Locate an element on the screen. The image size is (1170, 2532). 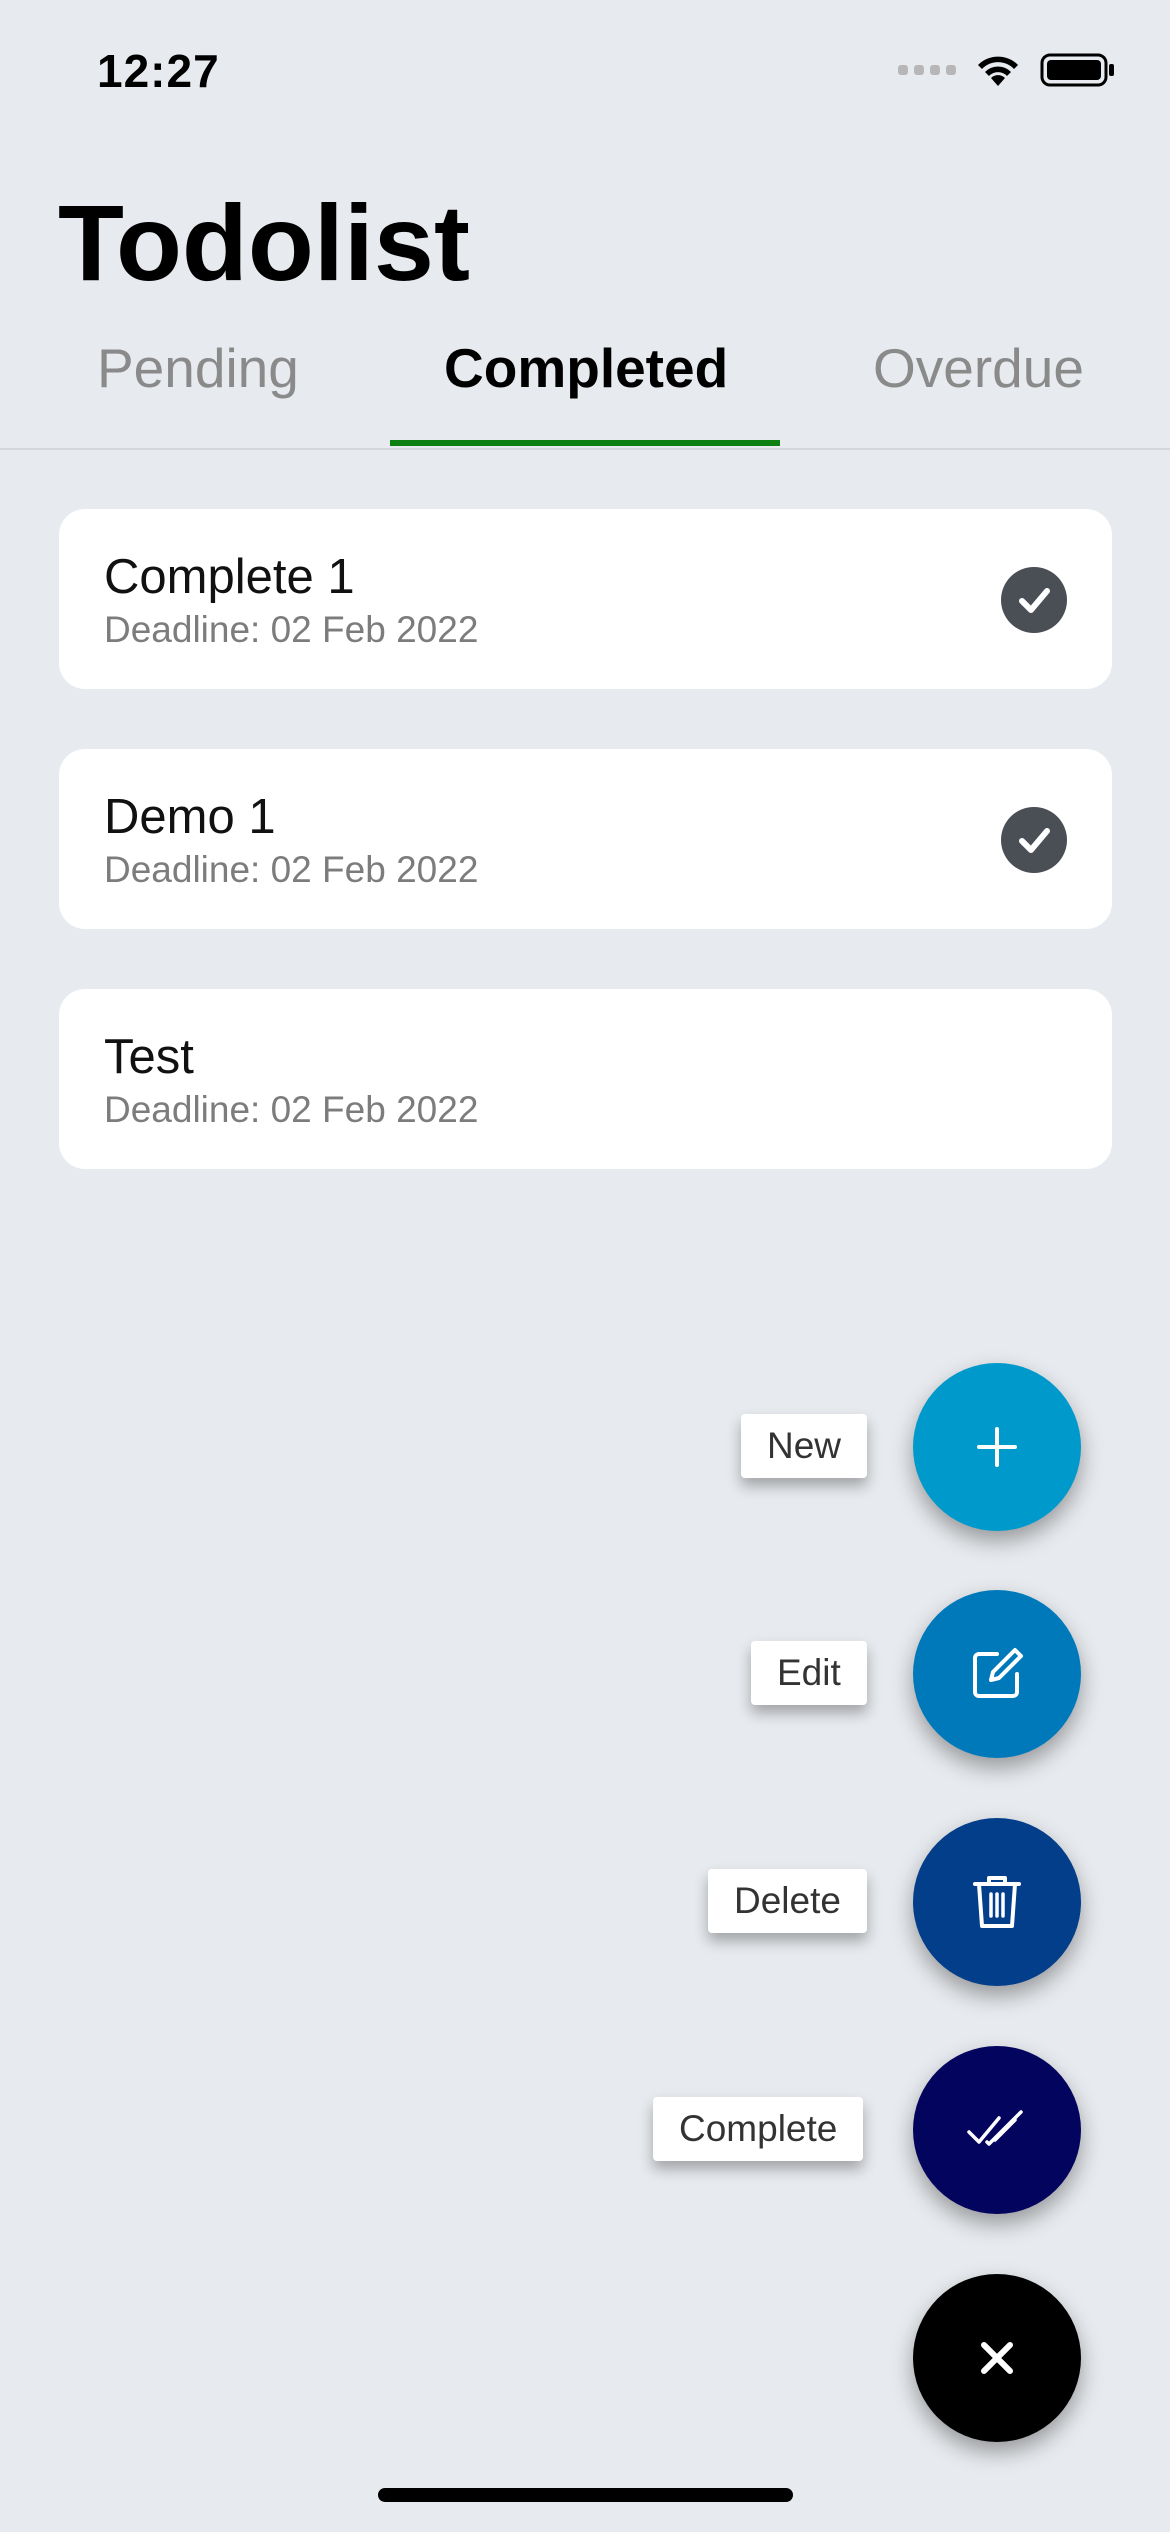
task-title: Demo 1 is located at coordinates (190, 817).